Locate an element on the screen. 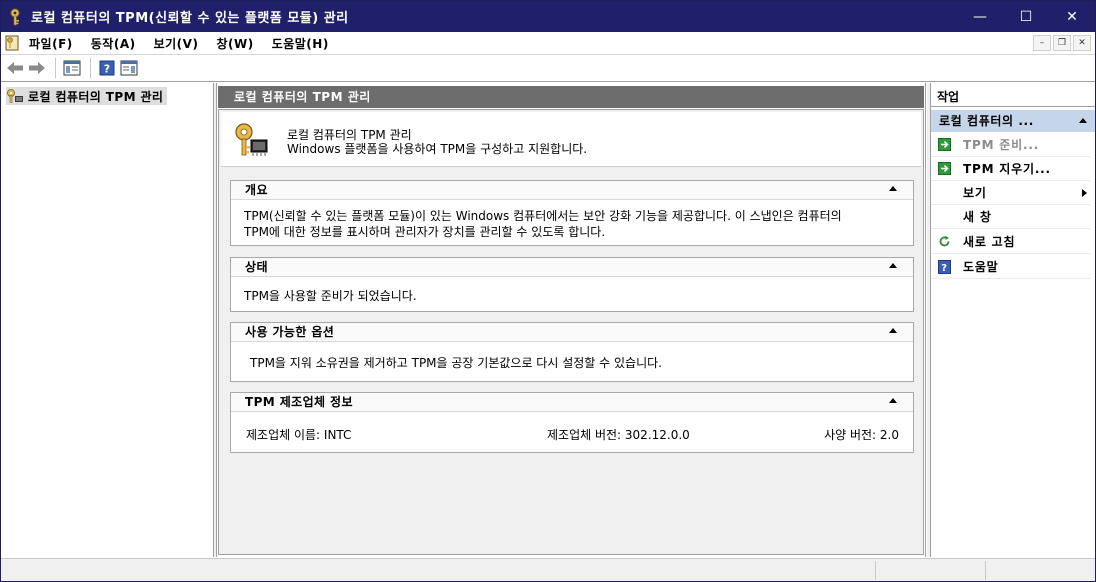 This screenshot has height=582, width=1096. title-bar: 로컬 컴퓨터의 TPM(신뢰할 수 있는 플랫폼 모듈) 관리 — ☐ ✕ is located at coordinates (548, 16).